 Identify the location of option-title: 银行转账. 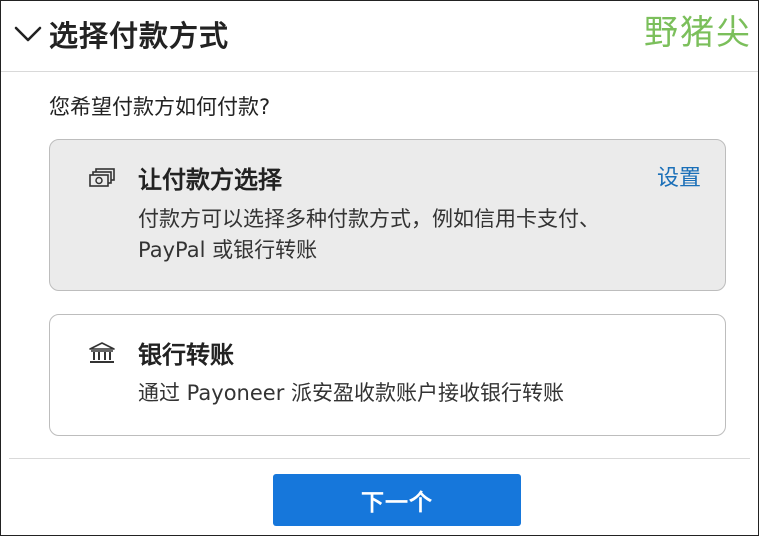
(186, 355).